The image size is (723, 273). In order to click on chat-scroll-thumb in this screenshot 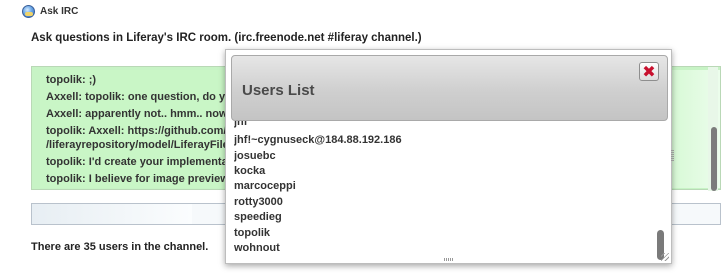, I will do `click(714, 159)`.